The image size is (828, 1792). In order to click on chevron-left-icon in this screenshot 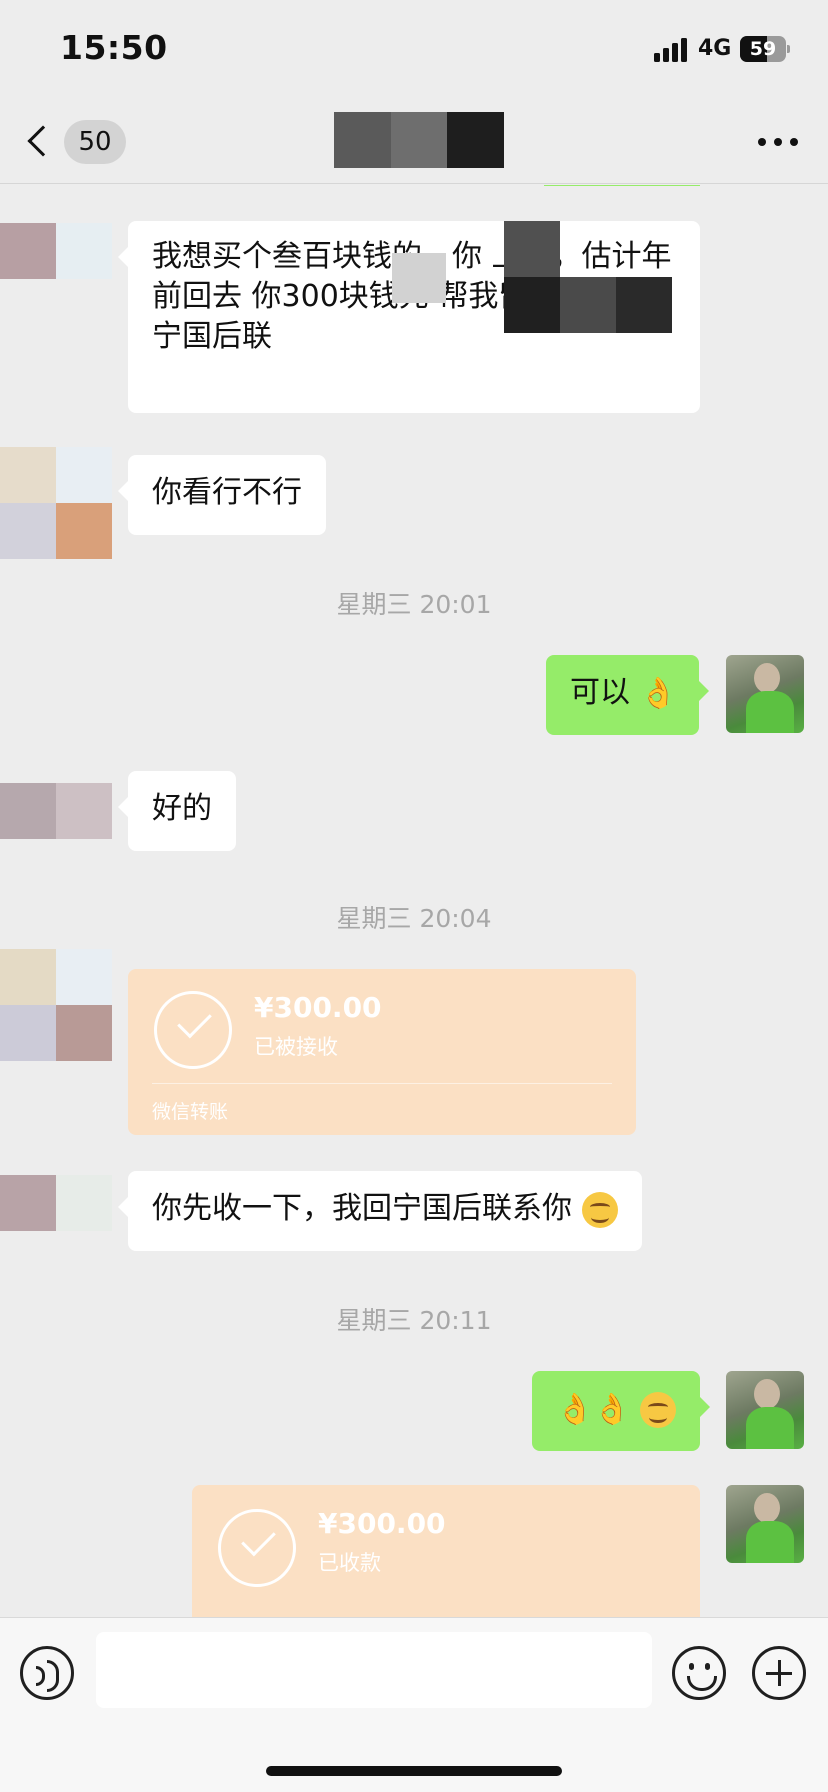, I will do `click(43, 141)`.